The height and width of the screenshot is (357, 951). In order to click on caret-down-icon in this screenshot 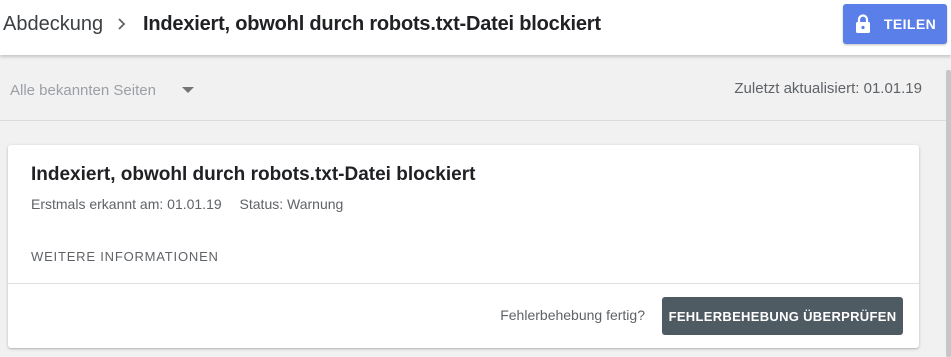, I will do `click(187, 90)`.